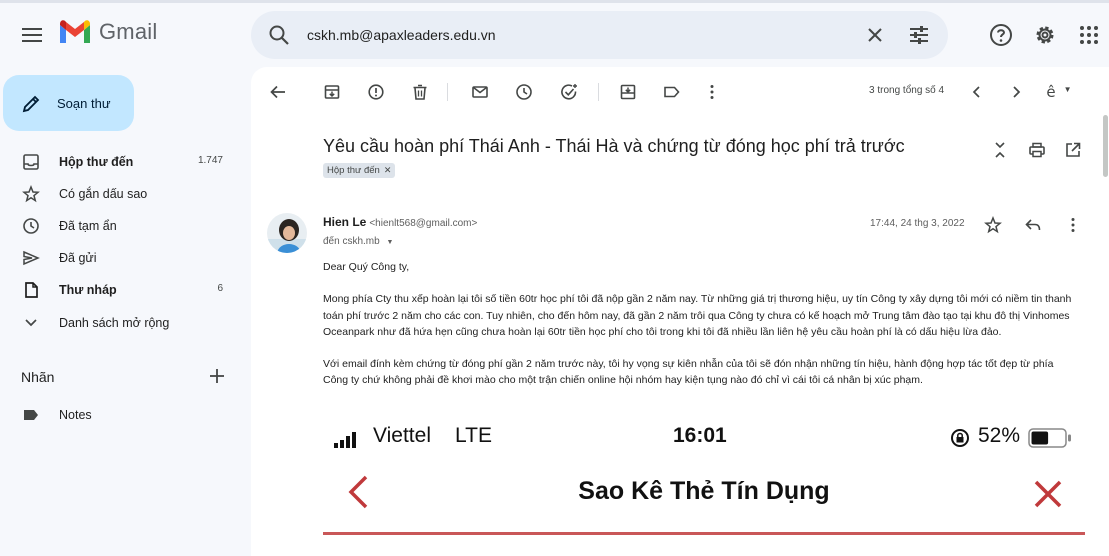 This screenshot has width=1109, height=556. What do you see at coordinates (977, 92) in the screenshot?
I see `newer-button` at bounding box center [977, 92].